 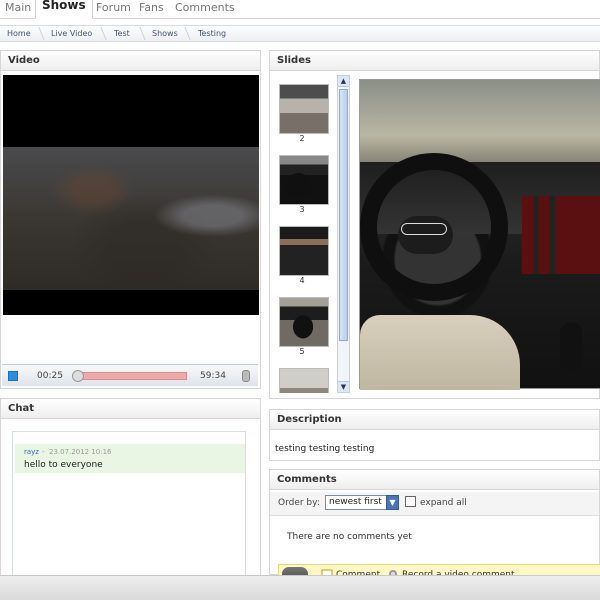 What do you see at coordinates (71, 33) in the screenshot?
I see `breadcrumb-live-video: Live Video` at bounding box center [71, 33].